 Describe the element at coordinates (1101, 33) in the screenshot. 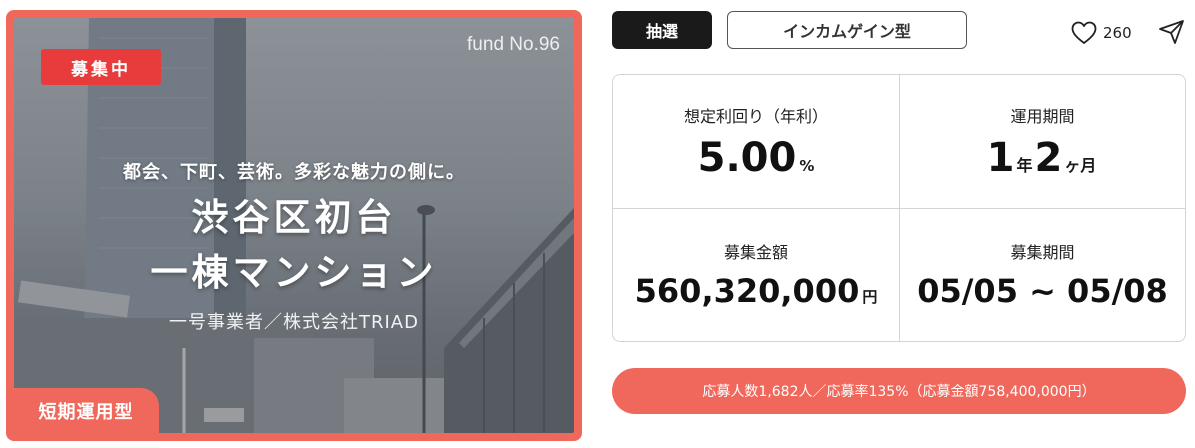

I see `favorite-button: 260` at that location.